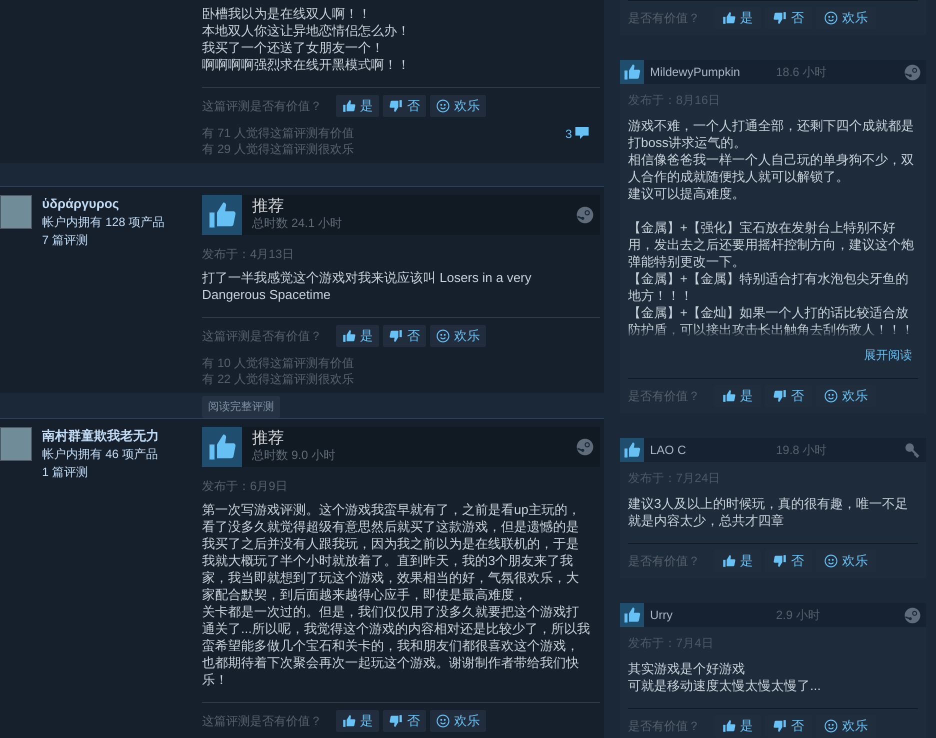  I want to click on review-text: 建议3人及以上的时候玩，真的很有趣，唯一不足就是内容太少，总共才四章, so click(769, 512).